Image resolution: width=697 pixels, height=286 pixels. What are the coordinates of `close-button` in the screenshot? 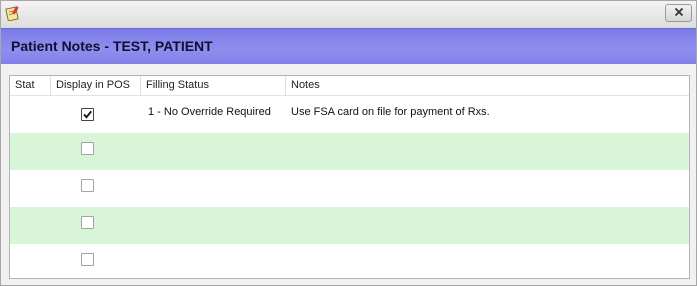 It's located at (678, 13).